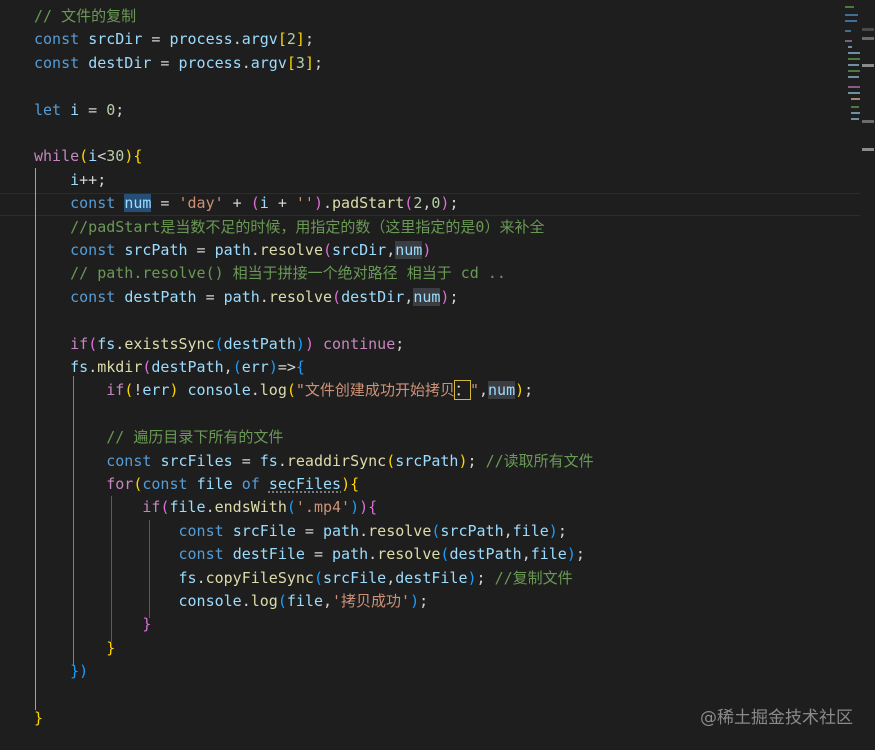 The image size is (875, 750). Describe the element at coordinates (115, 39) in the screenshot. I see `code-token: srcDir` at that location.